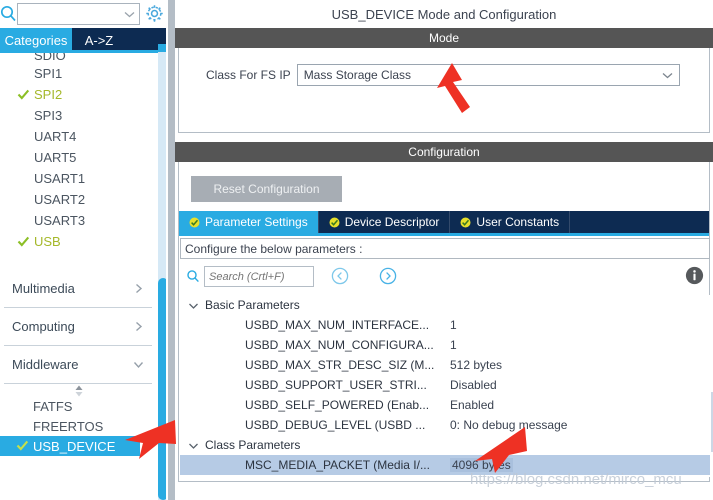 The image size is (713, 500). What do you see at coordinates (248, 75) in the screenshot?
I see `class-for-fs-ip-label: Class For FS IP` at bounding box center [248, 75].